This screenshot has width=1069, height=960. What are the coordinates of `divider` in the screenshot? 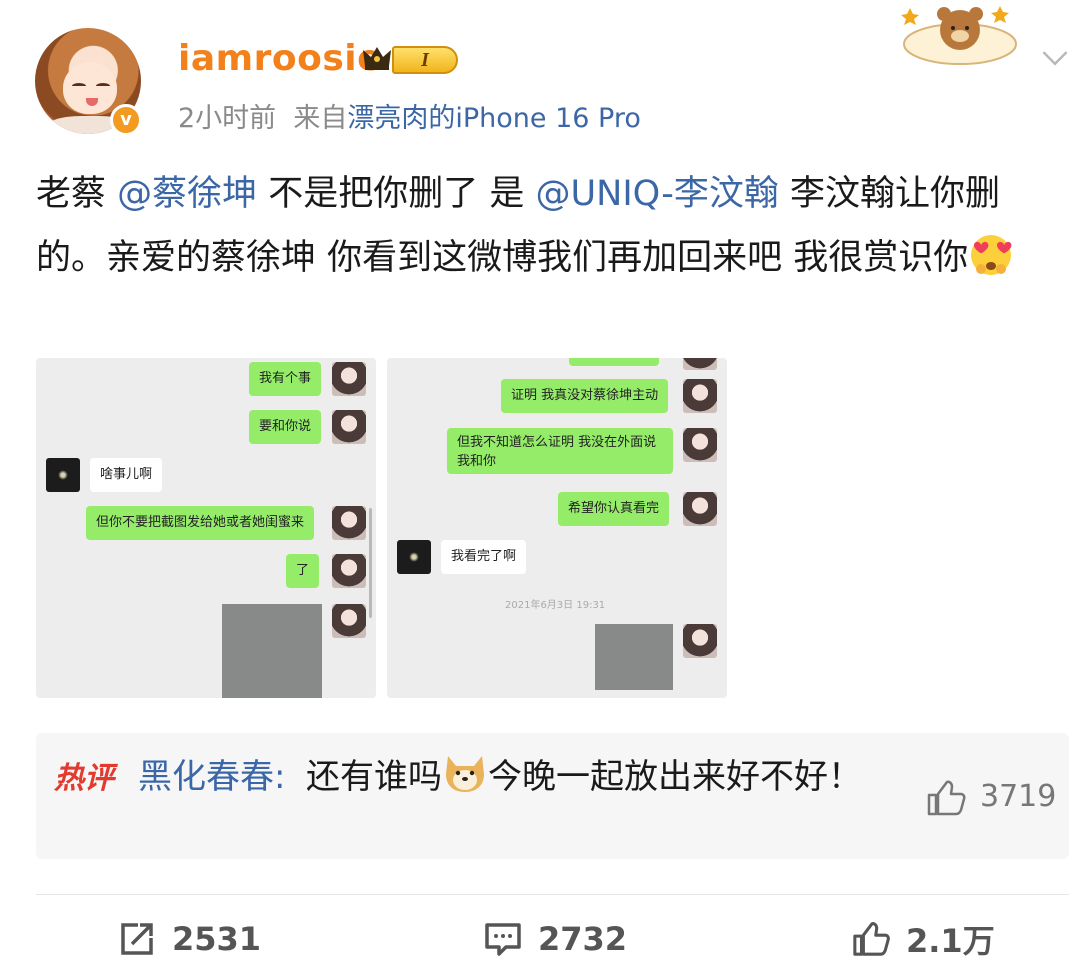 It's located at (552, 894).